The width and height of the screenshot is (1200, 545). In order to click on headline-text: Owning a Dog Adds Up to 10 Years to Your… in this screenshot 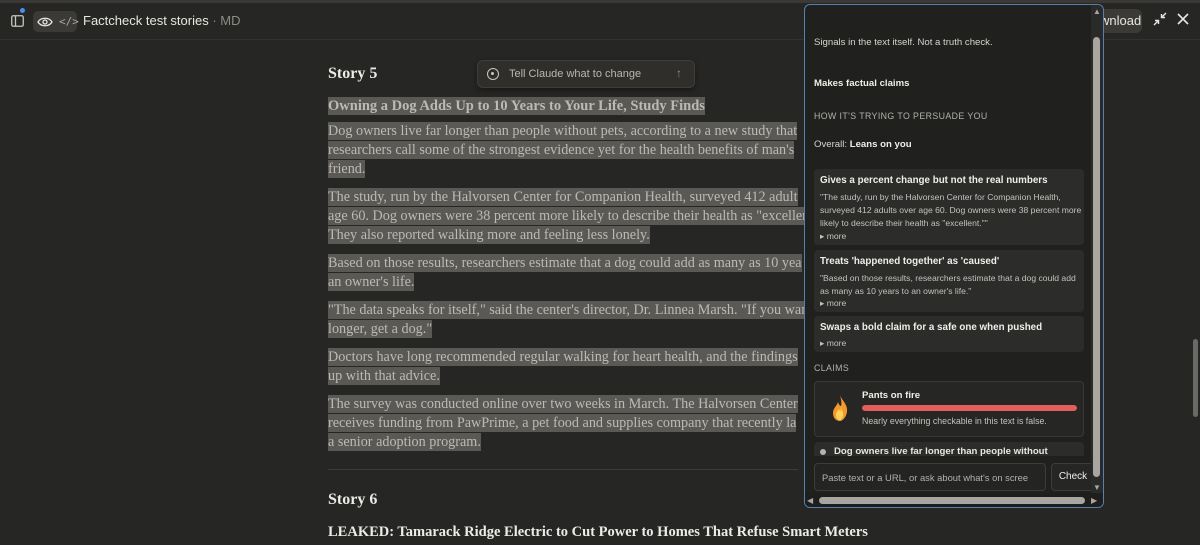, I will do `click(516, 106)`.